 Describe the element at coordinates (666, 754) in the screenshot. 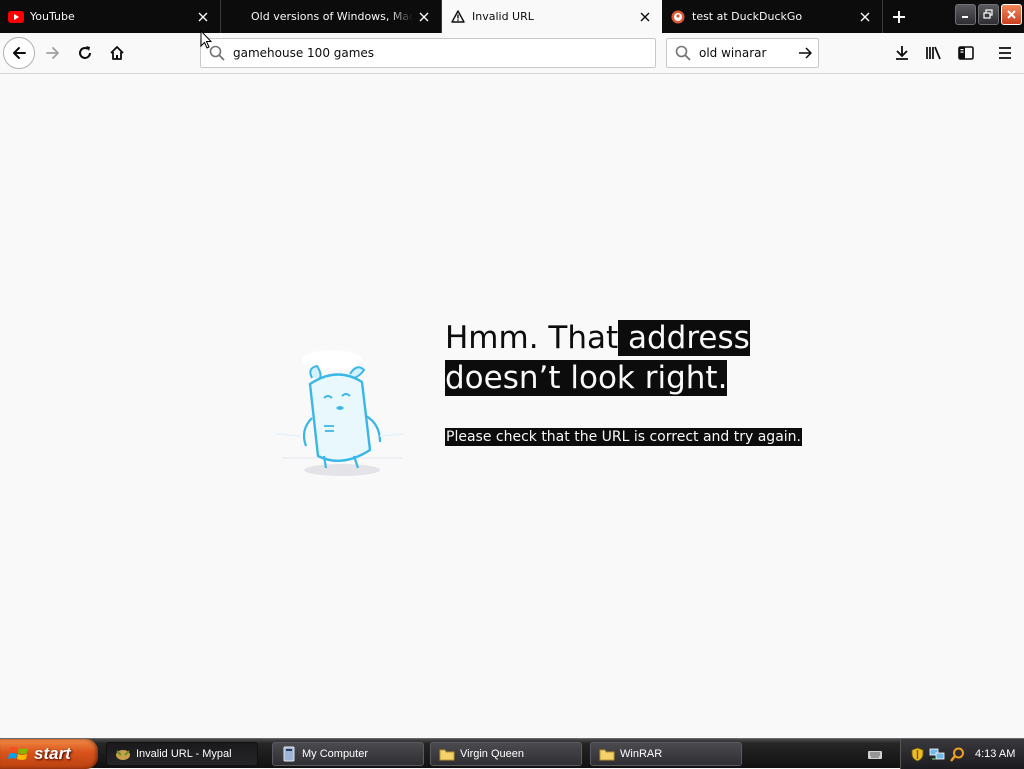

I see `taskbar-item-winrar: WinRAR` at that location.